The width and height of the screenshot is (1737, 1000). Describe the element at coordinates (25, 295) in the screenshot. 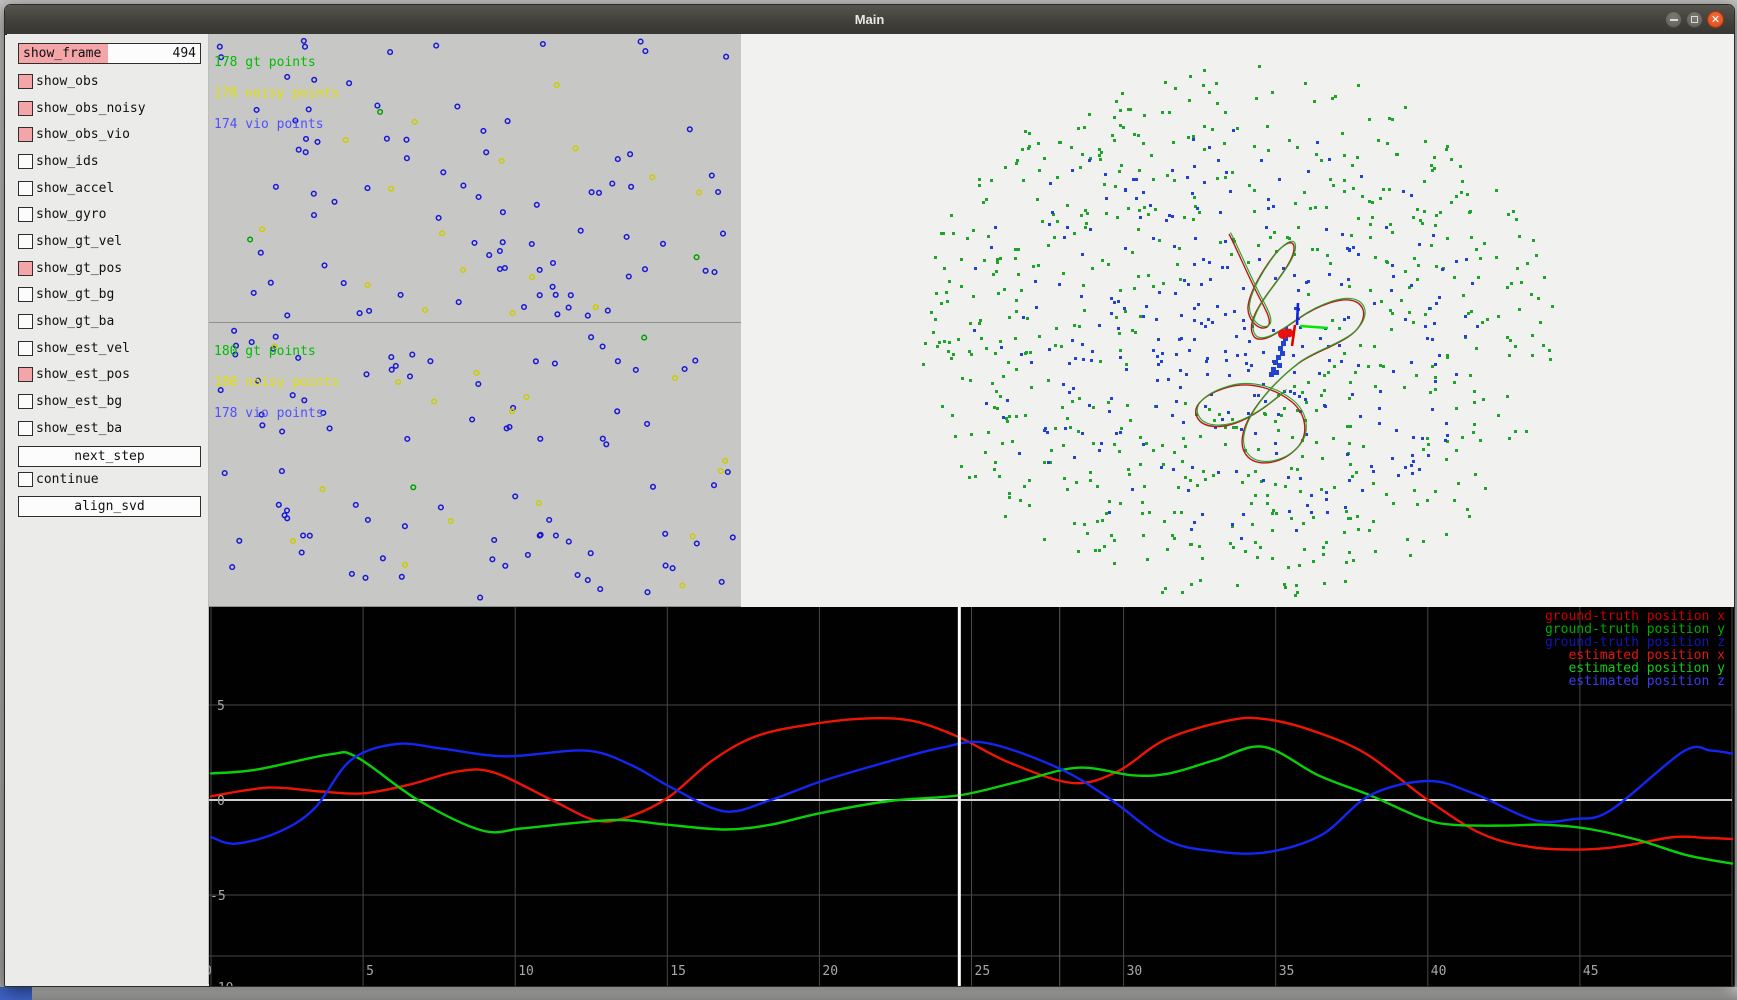

I see `show_gt_bg-checkbox` at that location.